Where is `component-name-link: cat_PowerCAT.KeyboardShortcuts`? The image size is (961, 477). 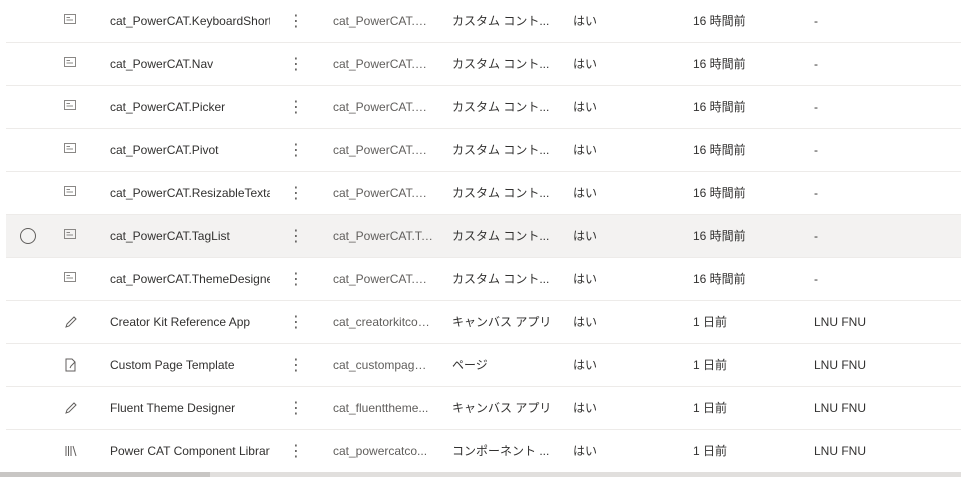 component-name-link: cat_PowerCAT.KeyboardShortcuts is located at coordinates (190, 21).